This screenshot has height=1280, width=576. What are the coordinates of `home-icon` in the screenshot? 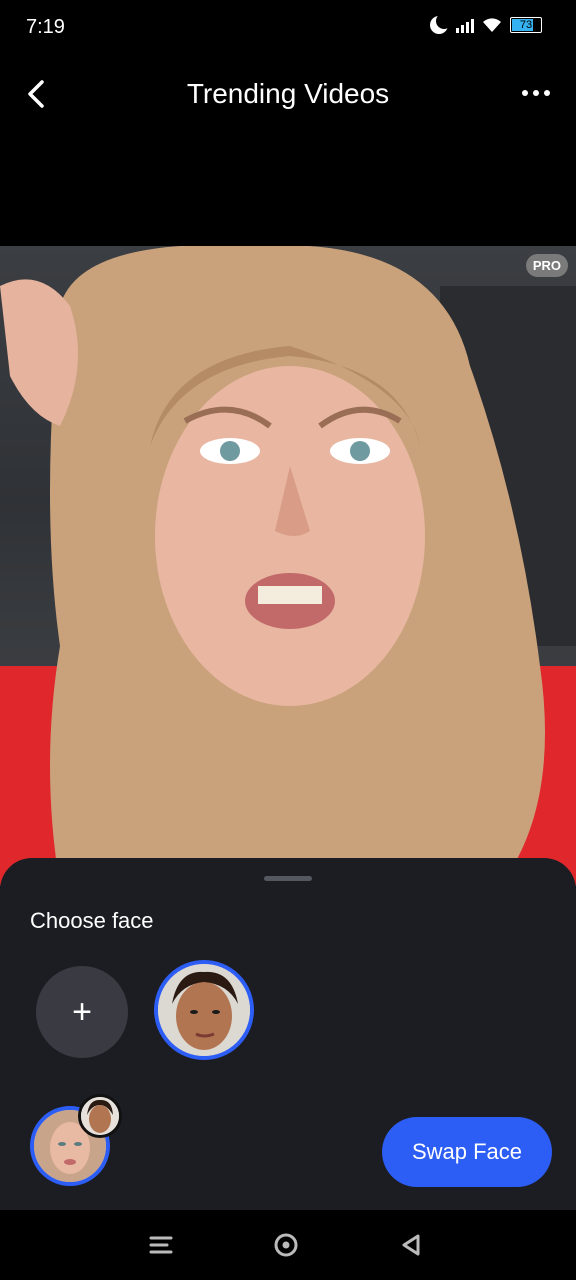 It's located at (286, 1245).